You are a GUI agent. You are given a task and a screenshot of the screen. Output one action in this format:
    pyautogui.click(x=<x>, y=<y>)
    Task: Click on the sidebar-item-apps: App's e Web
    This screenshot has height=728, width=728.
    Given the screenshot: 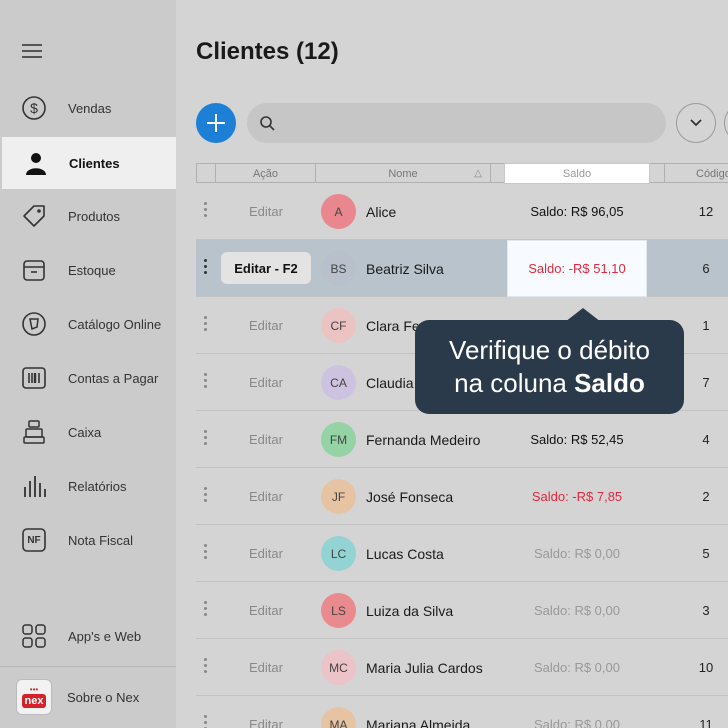 What is the action you would take?
    pyautogui.click(x=88, y=636)
    